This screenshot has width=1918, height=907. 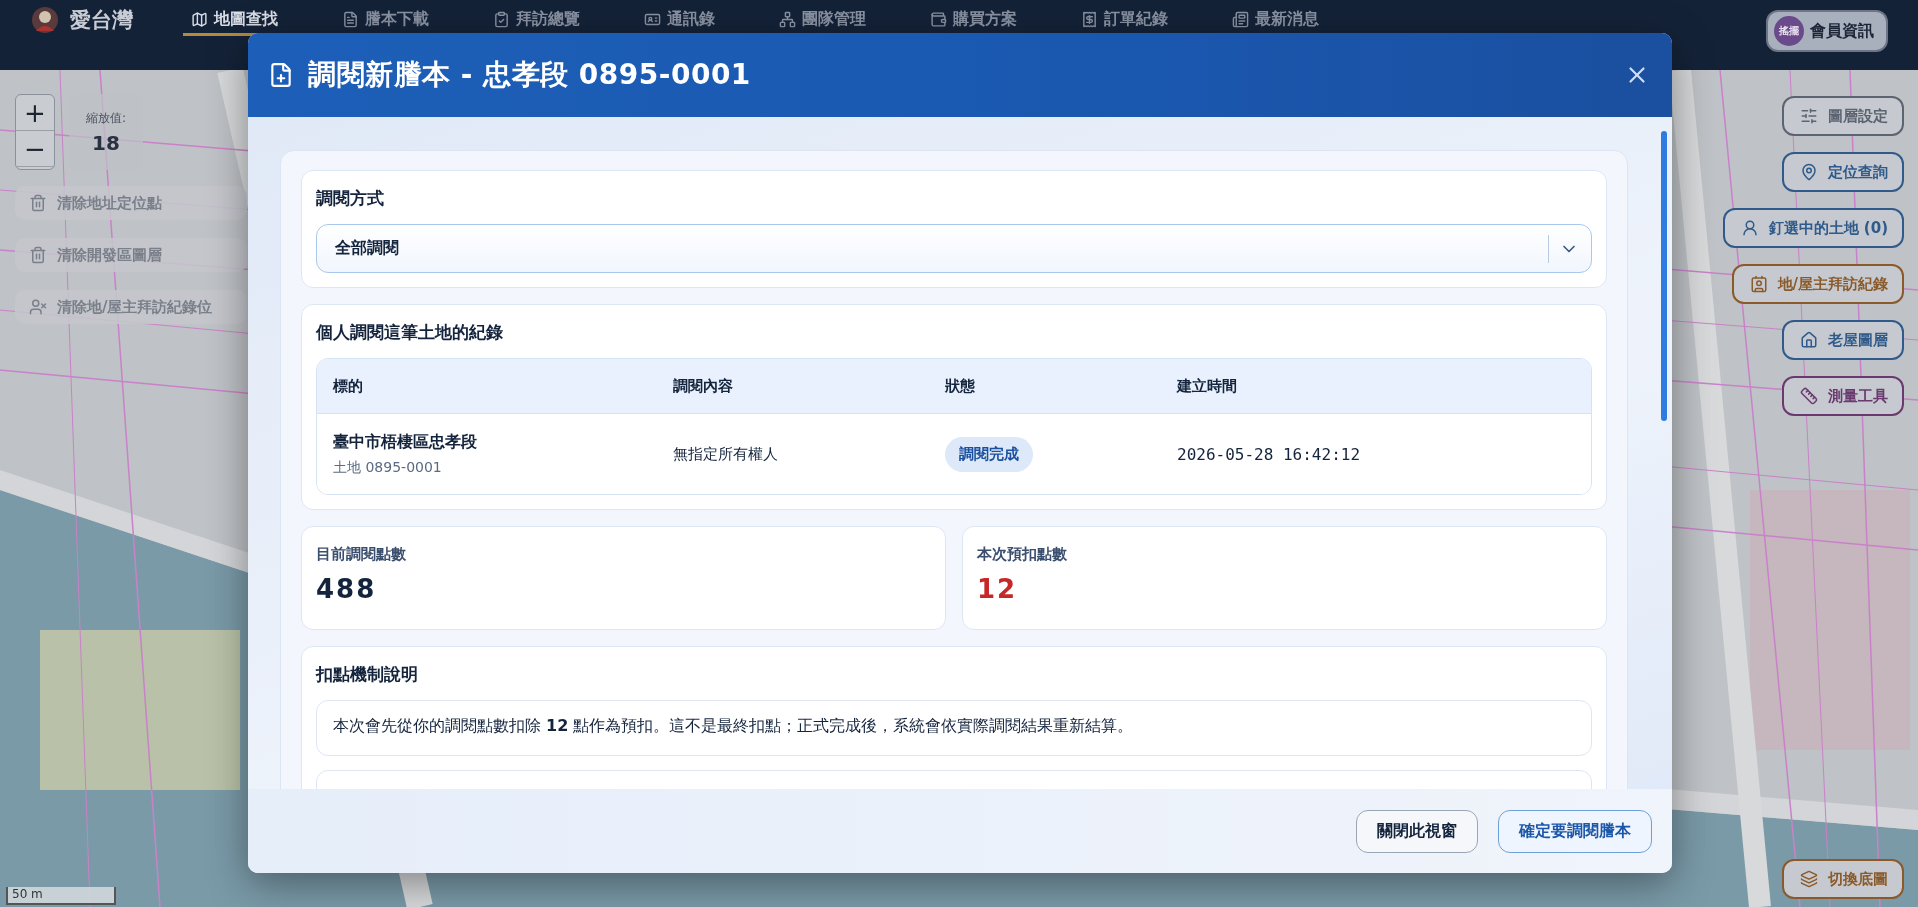 I want to click on zoom-label: 縮放值:, so click(x=105, y=118).